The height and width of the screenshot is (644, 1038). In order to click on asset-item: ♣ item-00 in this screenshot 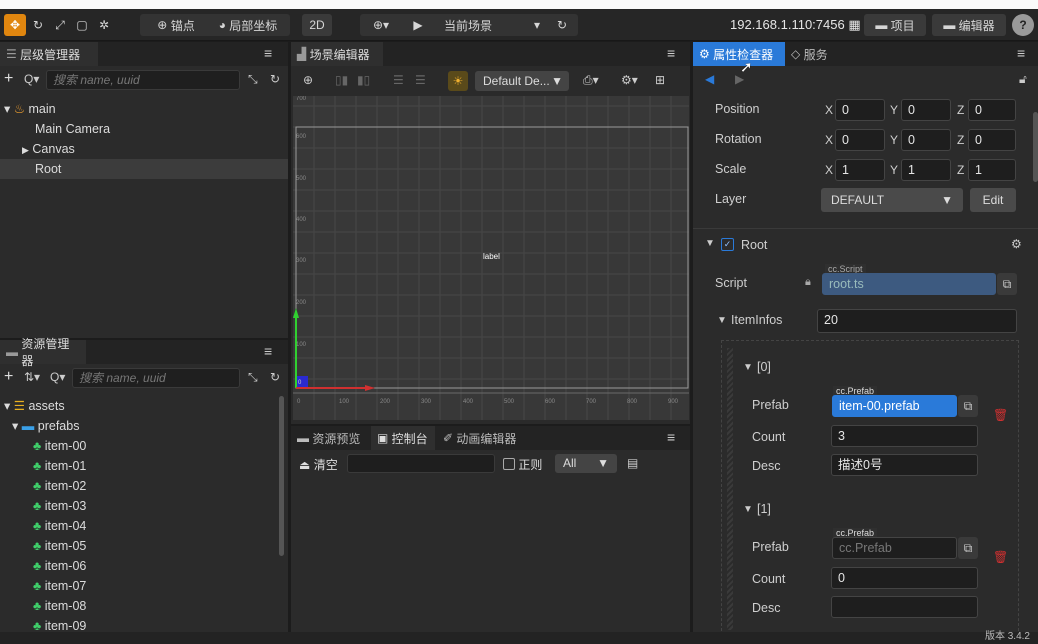, I will do `click(59, 446)`.